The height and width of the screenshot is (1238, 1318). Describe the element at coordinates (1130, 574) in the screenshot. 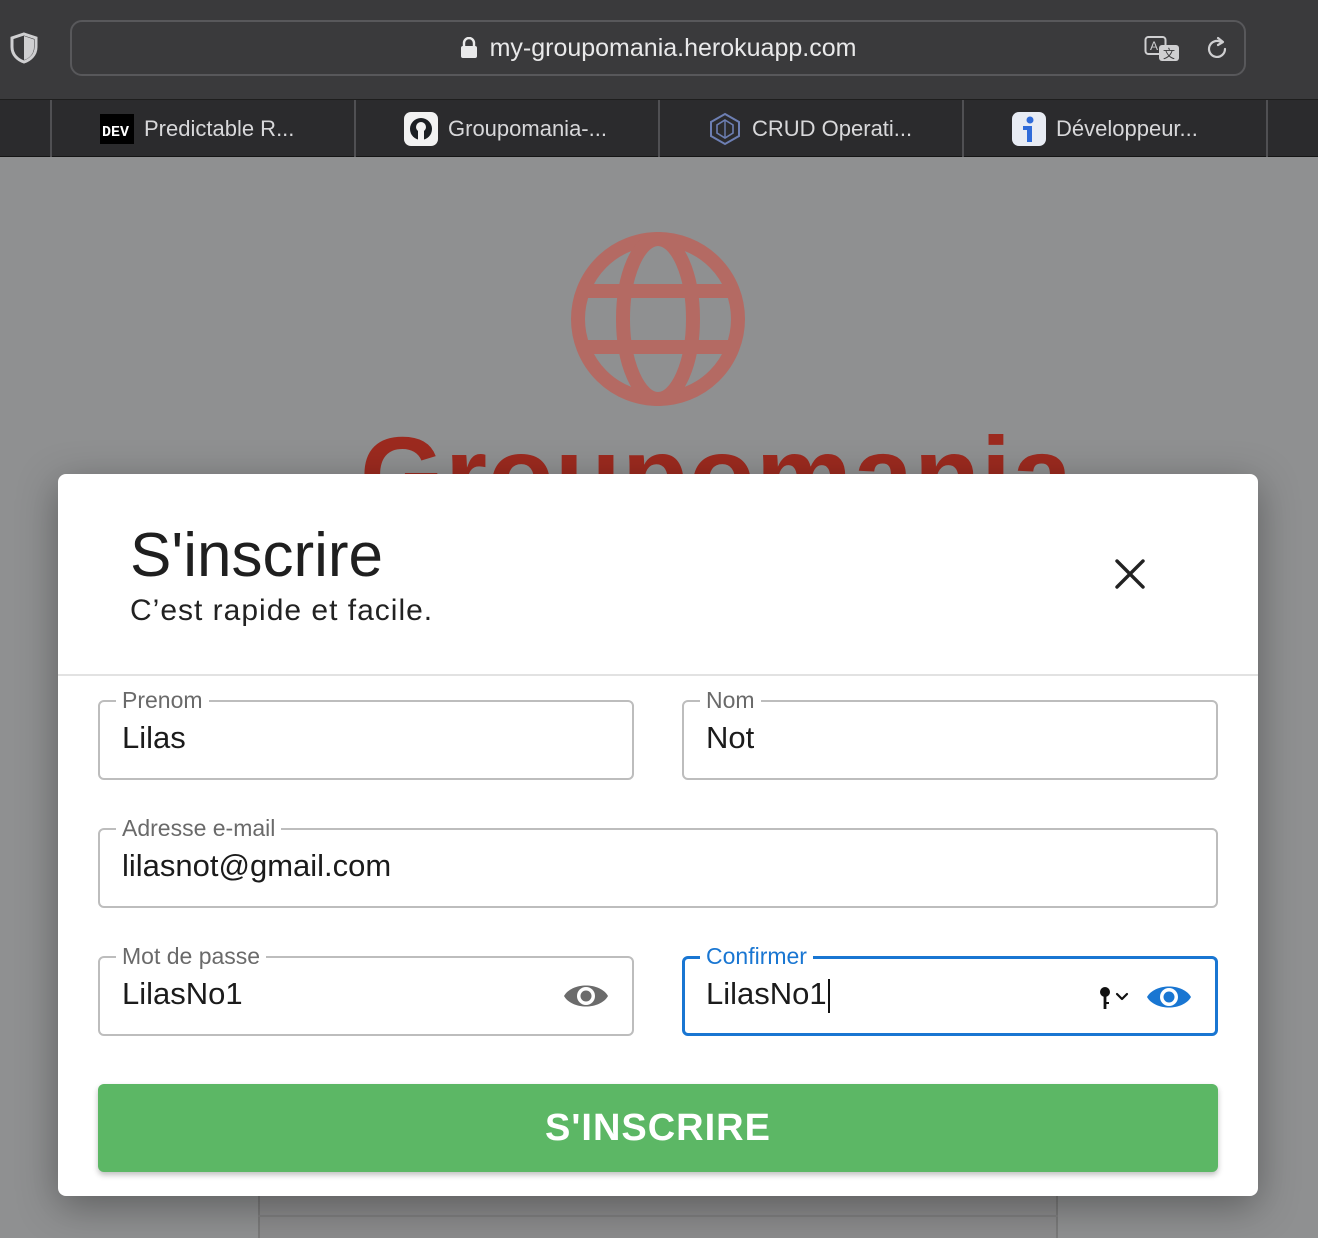

I see `close-icon` at that location.